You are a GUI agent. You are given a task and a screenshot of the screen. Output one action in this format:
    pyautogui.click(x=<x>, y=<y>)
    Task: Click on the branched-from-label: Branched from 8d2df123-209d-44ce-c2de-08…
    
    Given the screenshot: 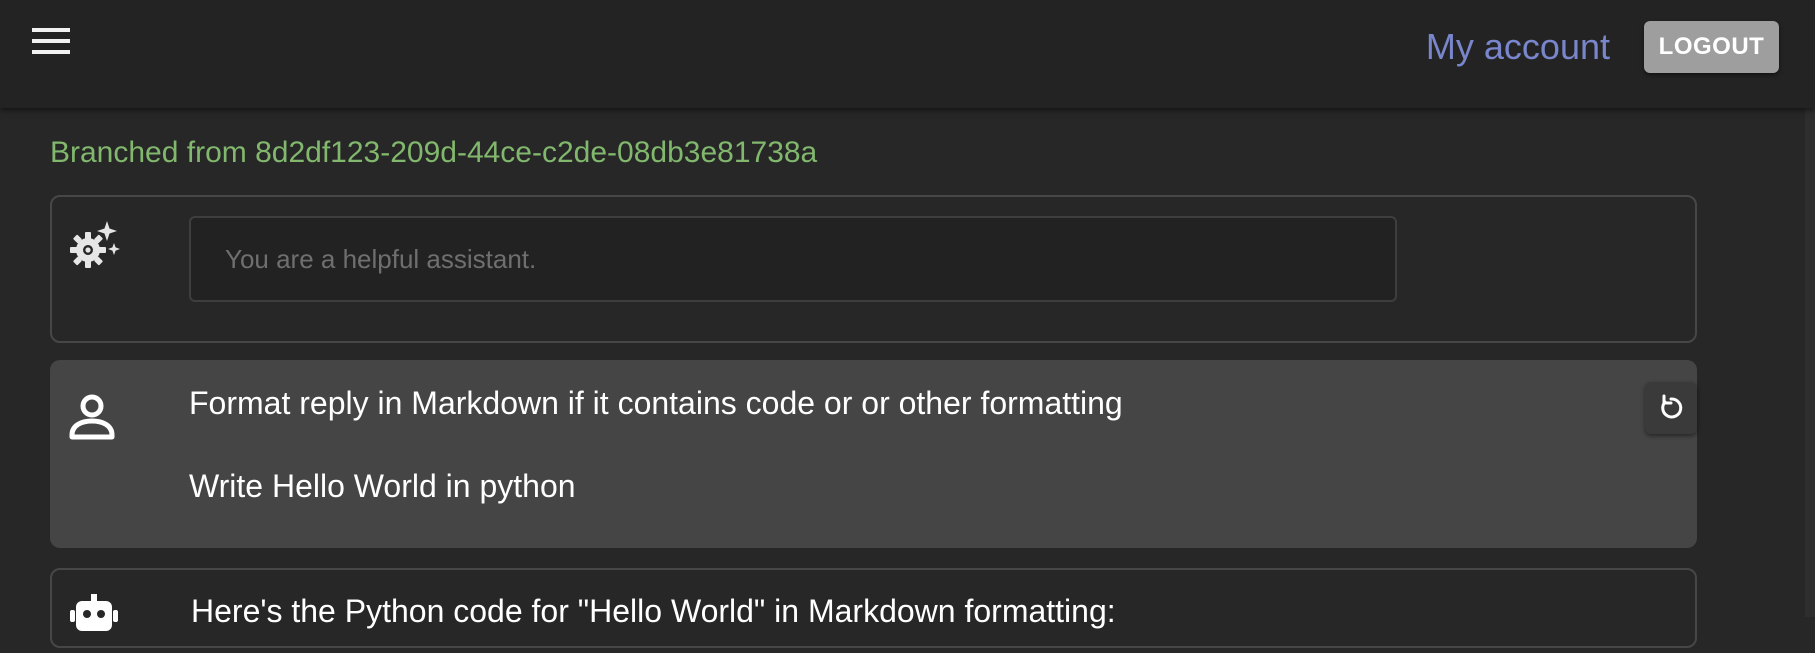 What is the action you would take?
    pyautogui.click(x=434, y=152)
    